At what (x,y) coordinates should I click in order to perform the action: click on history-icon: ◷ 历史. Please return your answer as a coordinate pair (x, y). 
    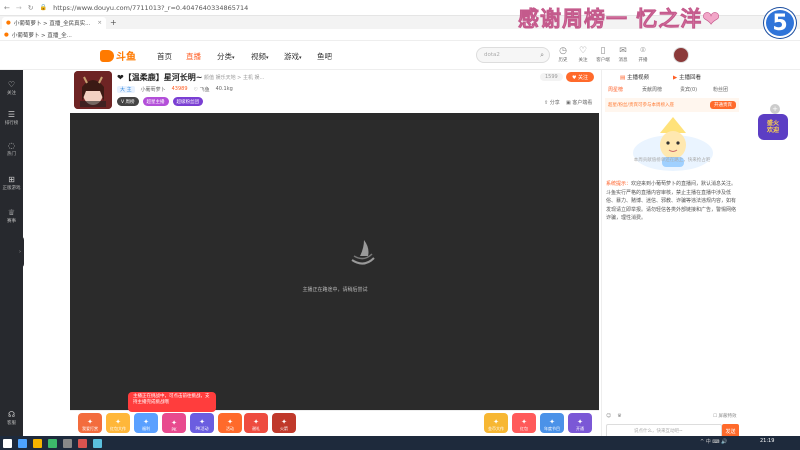
    Looking at the image, I should click on (563, 54).